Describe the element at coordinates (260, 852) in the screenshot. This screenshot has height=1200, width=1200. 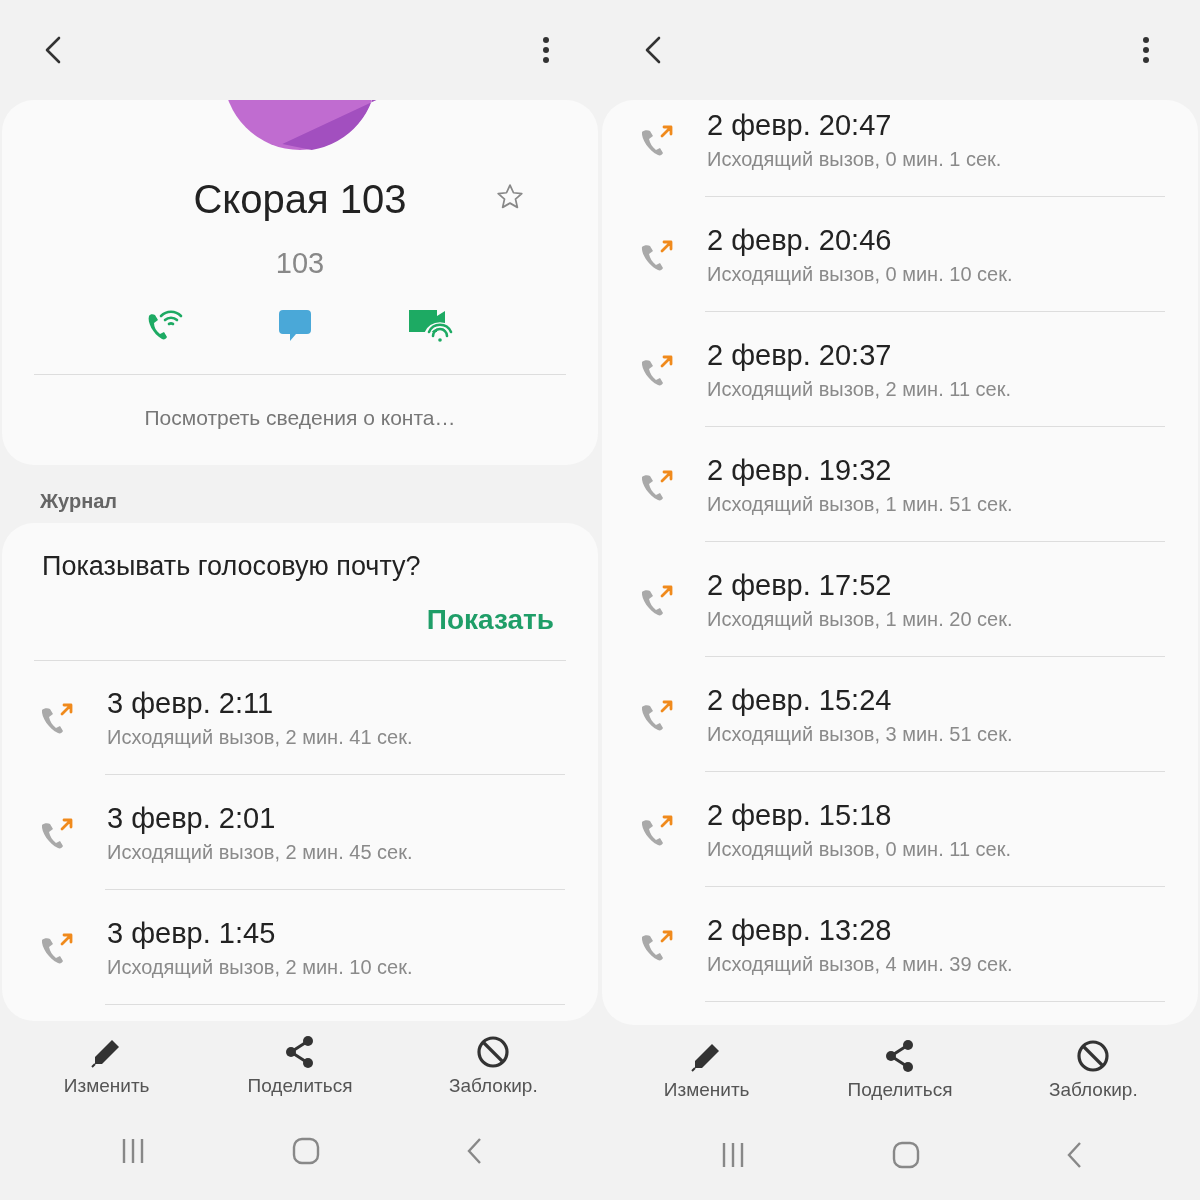
I see `call-detail: Исходящий вызов, 2 мин. 45 сек.` at that location.